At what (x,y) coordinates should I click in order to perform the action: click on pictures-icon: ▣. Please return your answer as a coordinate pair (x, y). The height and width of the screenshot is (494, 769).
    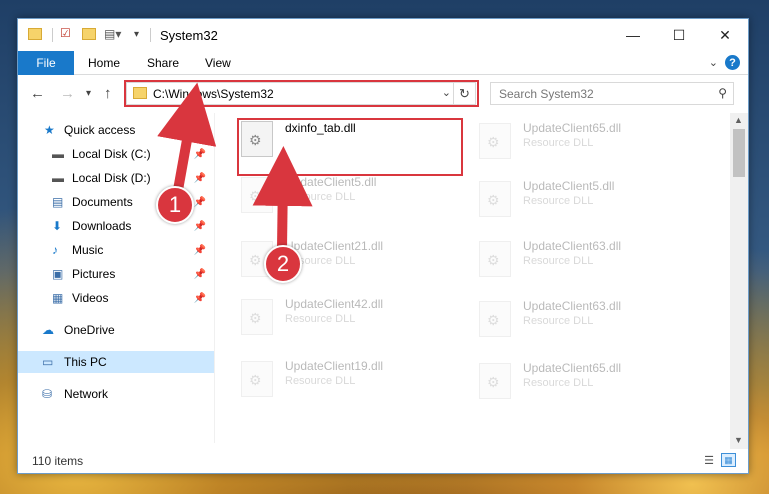
    Looking at the image, I should click on (58, 274).